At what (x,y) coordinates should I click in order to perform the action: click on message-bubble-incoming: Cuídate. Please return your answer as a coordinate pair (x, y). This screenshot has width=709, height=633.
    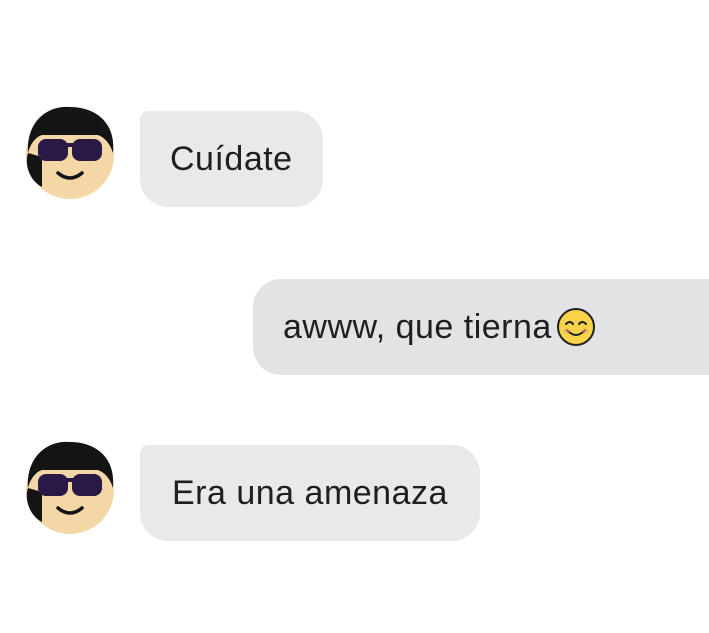
    Looking at the image, I should click on (231, 159).